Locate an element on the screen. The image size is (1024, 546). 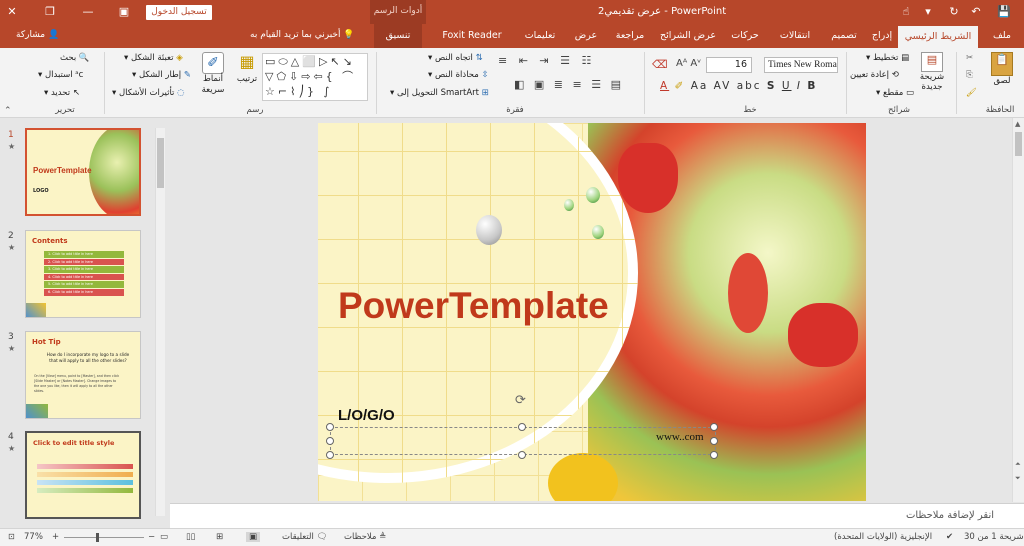
zoom-in-icon: + is located at coordinates (55, 537).